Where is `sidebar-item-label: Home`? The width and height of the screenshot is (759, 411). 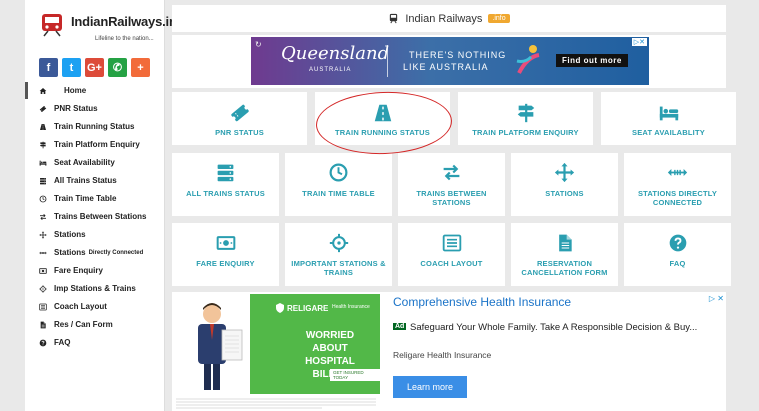 sidebar-item-label: Home is located at coordinates (75, 90).